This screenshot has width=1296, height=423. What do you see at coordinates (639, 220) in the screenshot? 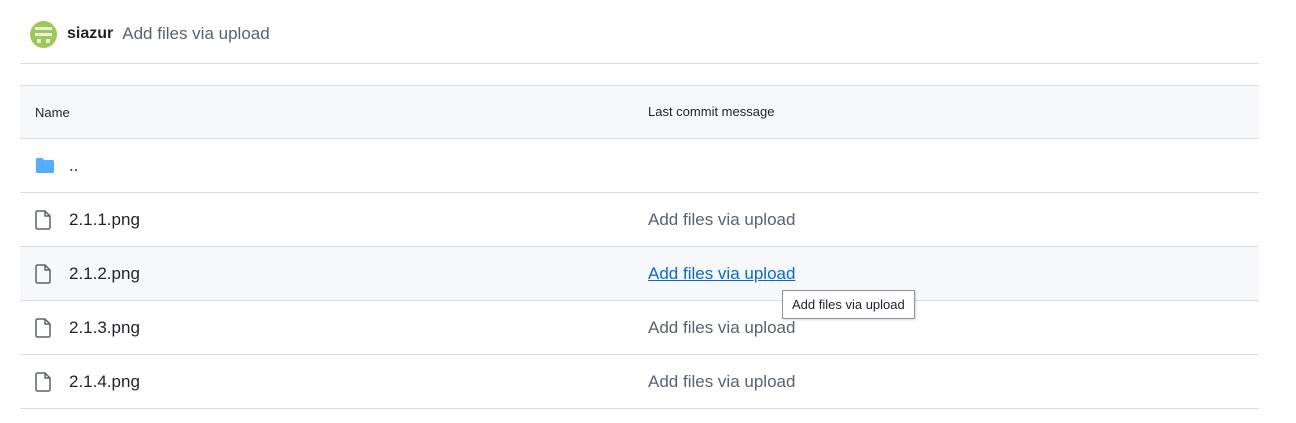
I see `table-row: 2.1.1.png Add files via upload` at bounding box center [639, 220].